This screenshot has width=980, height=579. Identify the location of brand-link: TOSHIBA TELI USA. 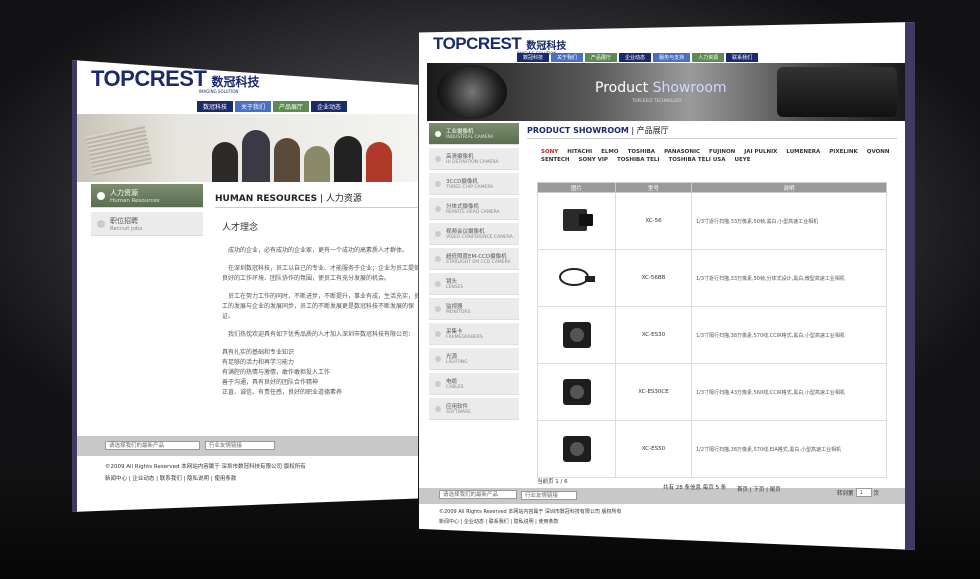
(696, 160).